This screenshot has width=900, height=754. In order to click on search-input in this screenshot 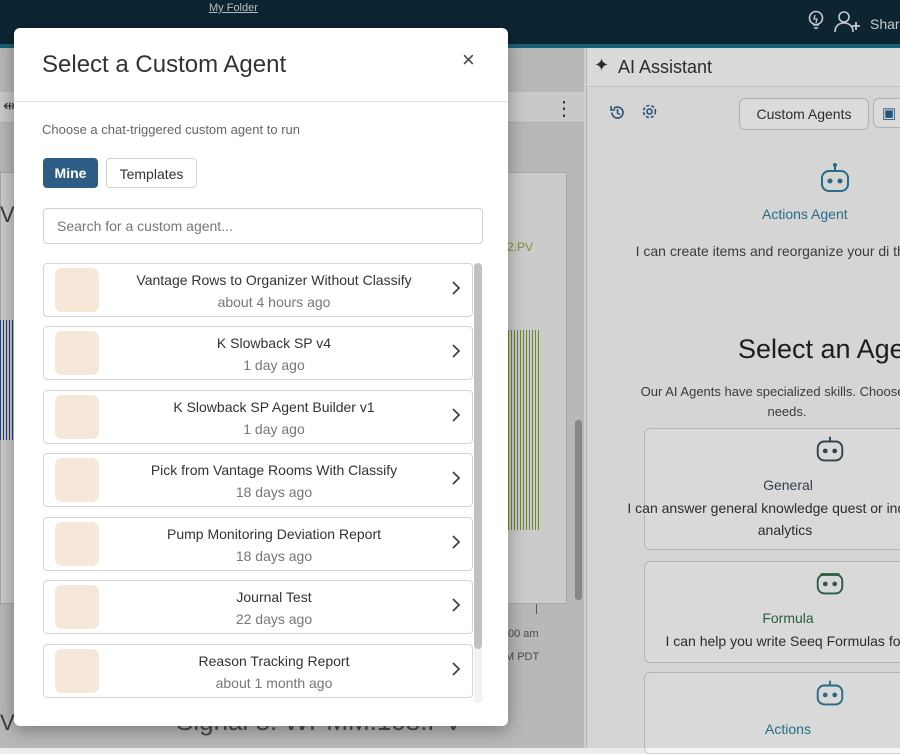, I will do `click(263, 226)`.